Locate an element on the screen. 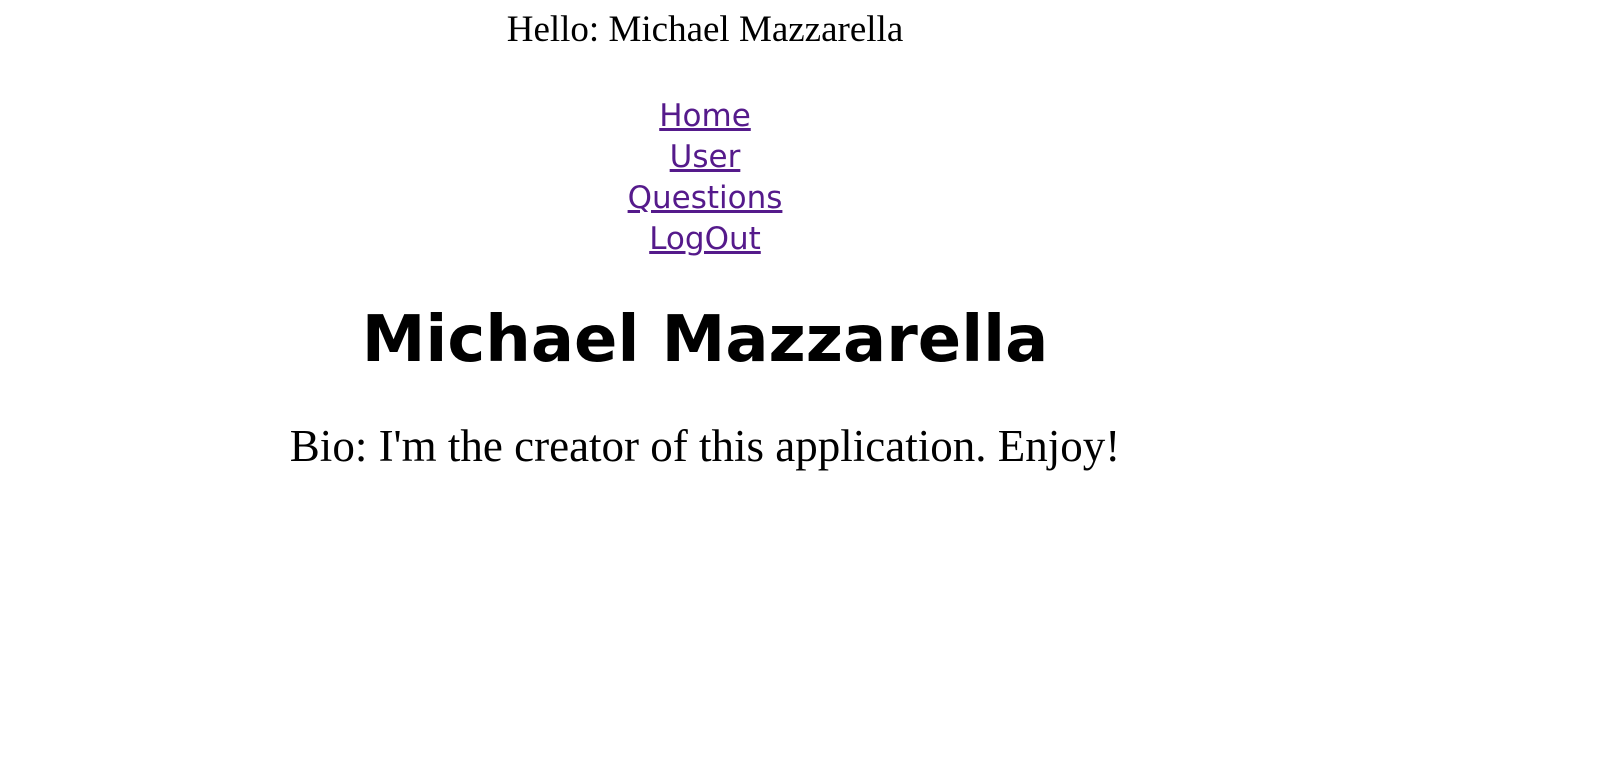 The image size is (1608, 764). greeting: Hello: Michael Mazzarella is located at coordinates (705, 29).